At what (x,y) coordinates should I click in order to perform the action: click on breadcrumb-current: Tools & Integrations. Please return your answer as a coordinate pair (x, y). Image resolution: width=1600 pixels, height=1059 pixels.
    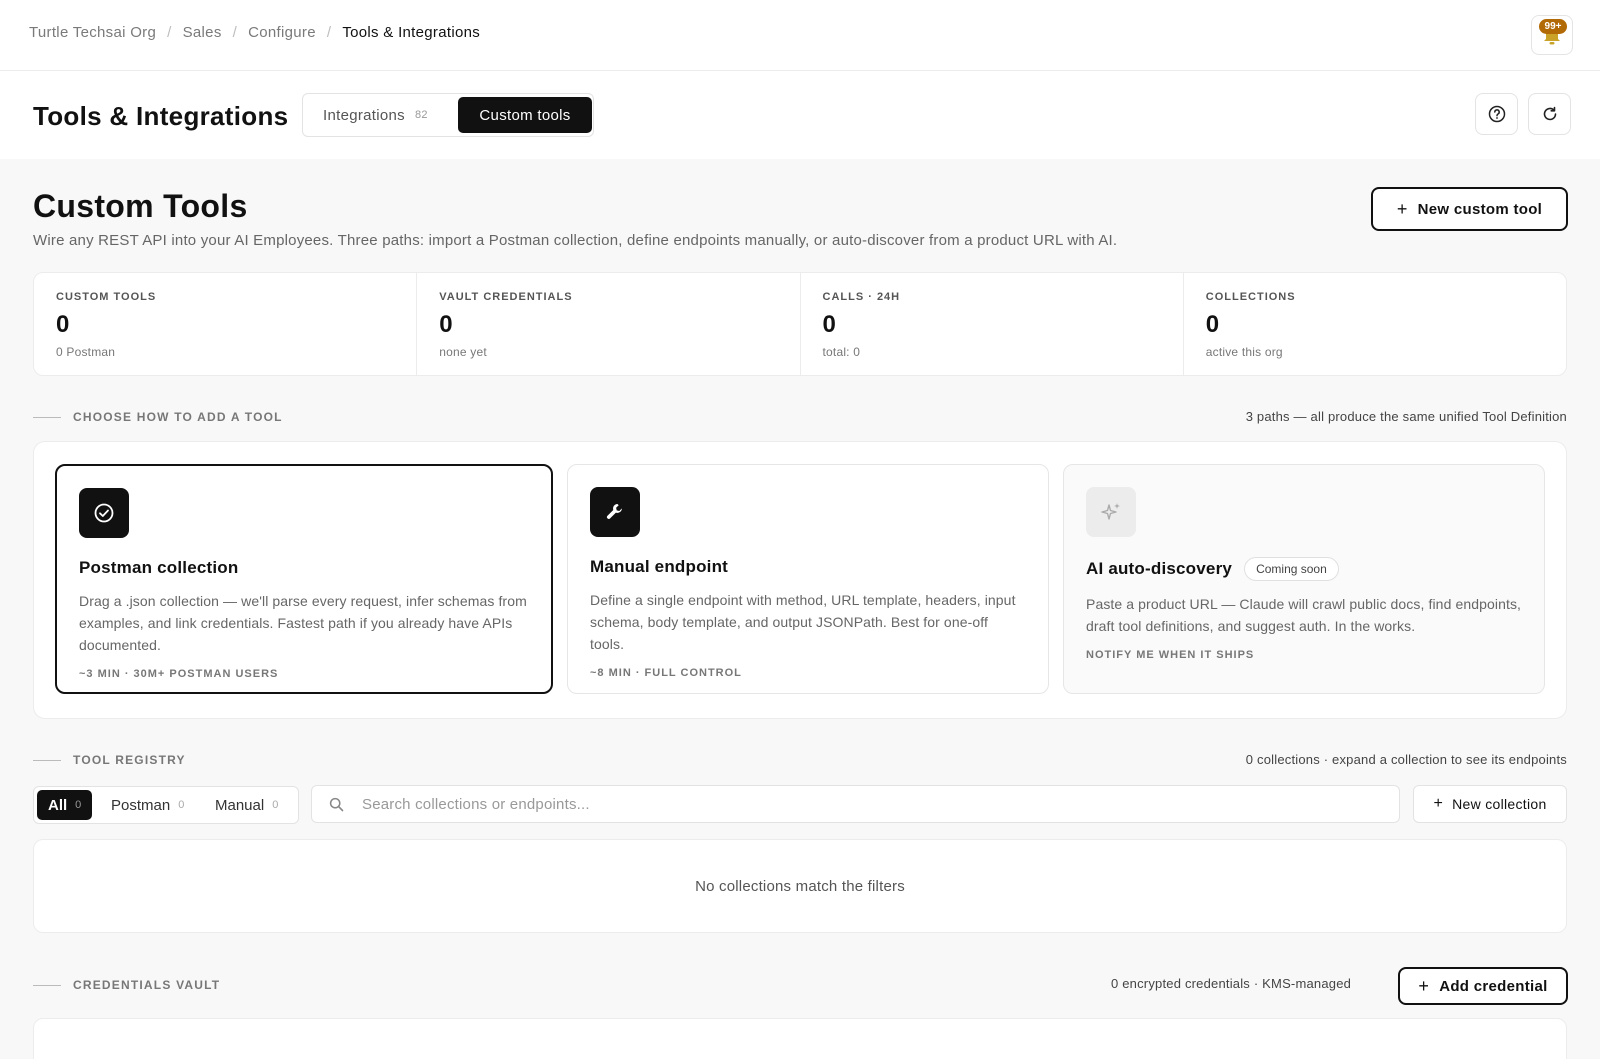
    Looking at the image, I should click on (411, 32).